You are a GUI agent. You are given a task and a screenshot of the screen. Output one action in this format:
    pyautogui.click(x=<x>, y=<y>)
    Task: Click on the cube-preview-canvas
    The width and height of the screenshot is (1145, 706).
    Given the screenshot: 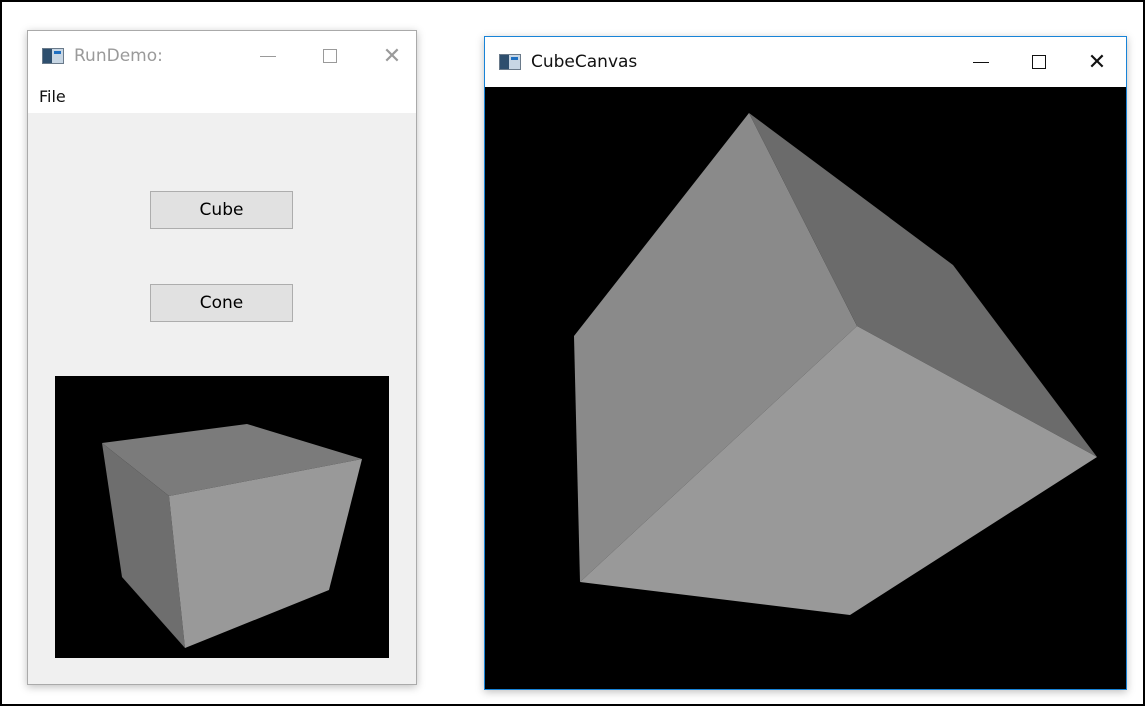 What is the action you would take?
    pyautogui.click(x=222, y=517)
    